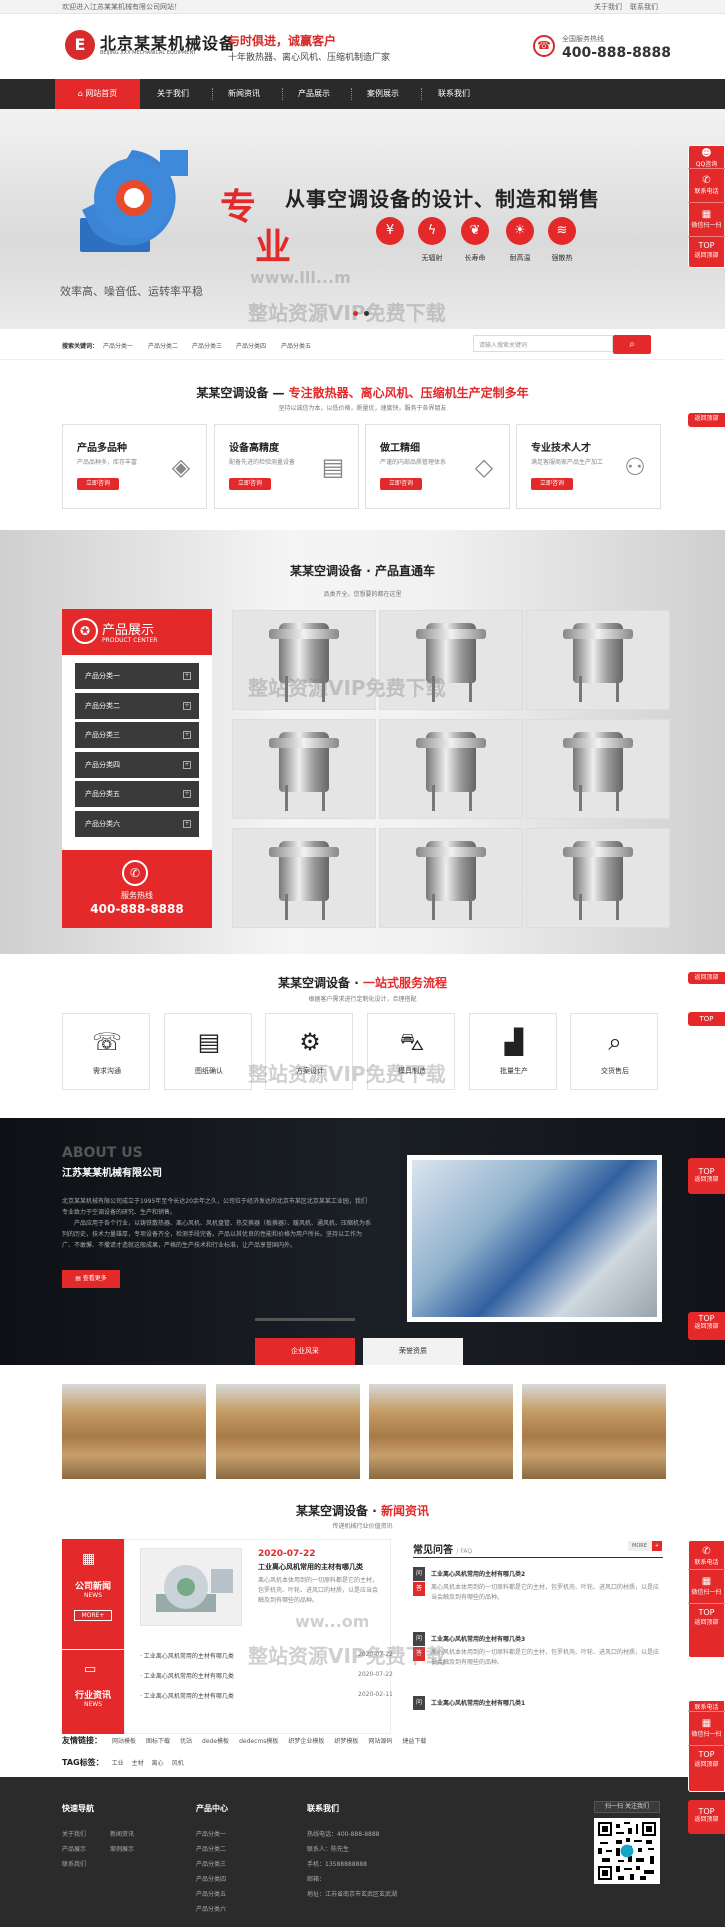  I want to click on keyword-link: 产品分类四, so click(251, 345).